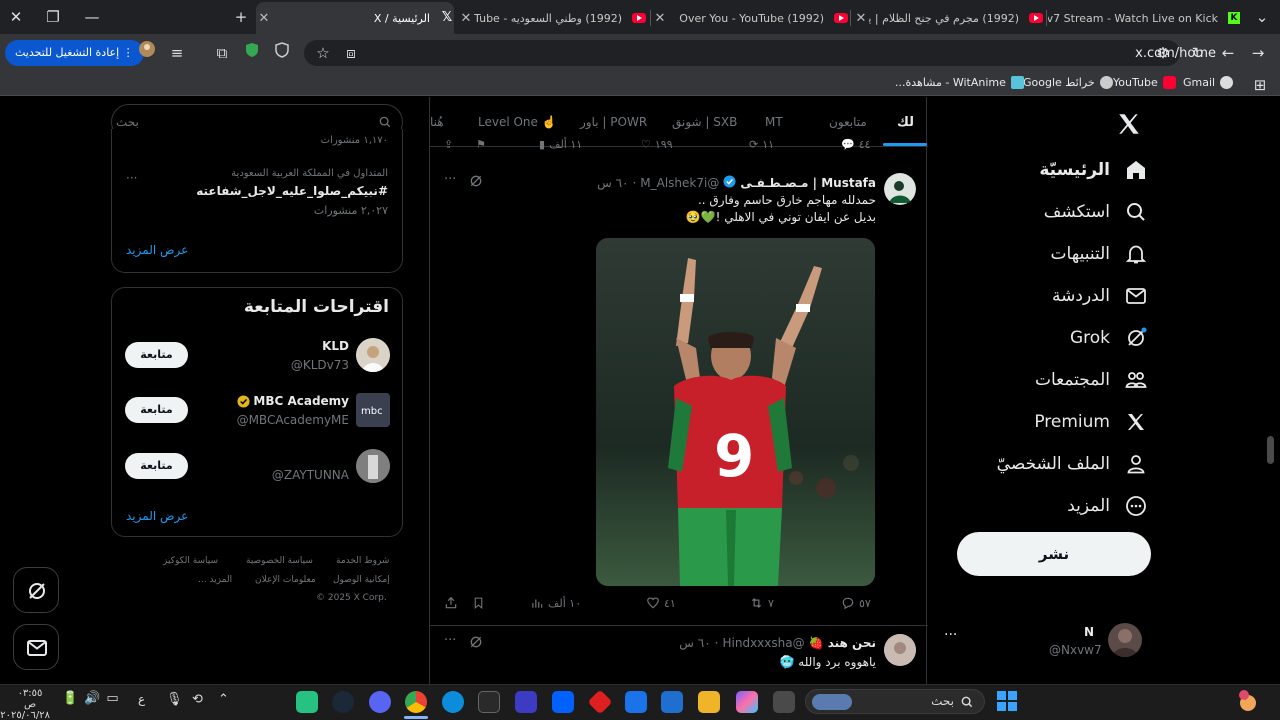 The height and width of the screenshot is (720, 1280). Describe the element at coordinates (241, 17) in the screenshot. I see `new-tab-button: +` at that location.